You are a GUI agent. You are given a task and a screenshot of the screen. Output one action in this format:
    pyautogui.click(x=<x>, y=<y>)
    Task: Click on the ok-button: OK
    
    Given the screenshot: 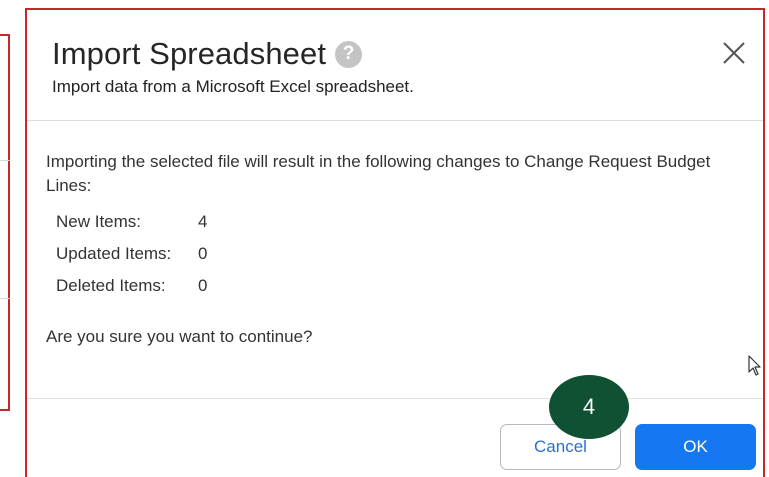 What is the action you would take?
    pyautogui.click(x=695, y=447)
    